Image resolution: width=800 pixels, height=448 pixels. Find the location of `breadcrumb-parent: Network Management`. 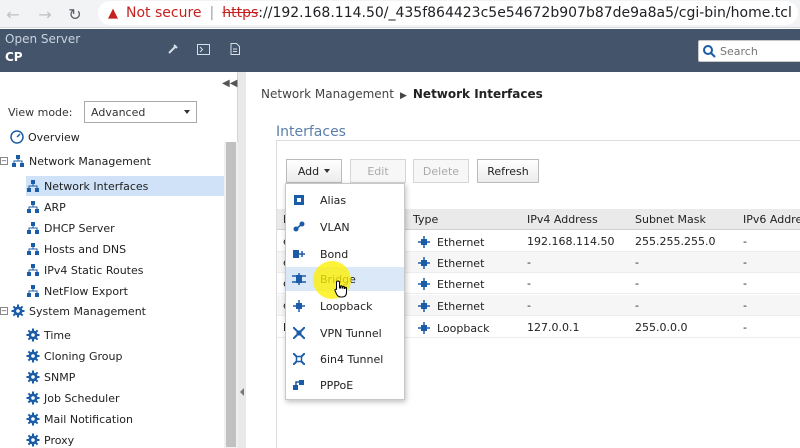

breadcrumb-parent: Network Management is located at coordinates (327, 94).